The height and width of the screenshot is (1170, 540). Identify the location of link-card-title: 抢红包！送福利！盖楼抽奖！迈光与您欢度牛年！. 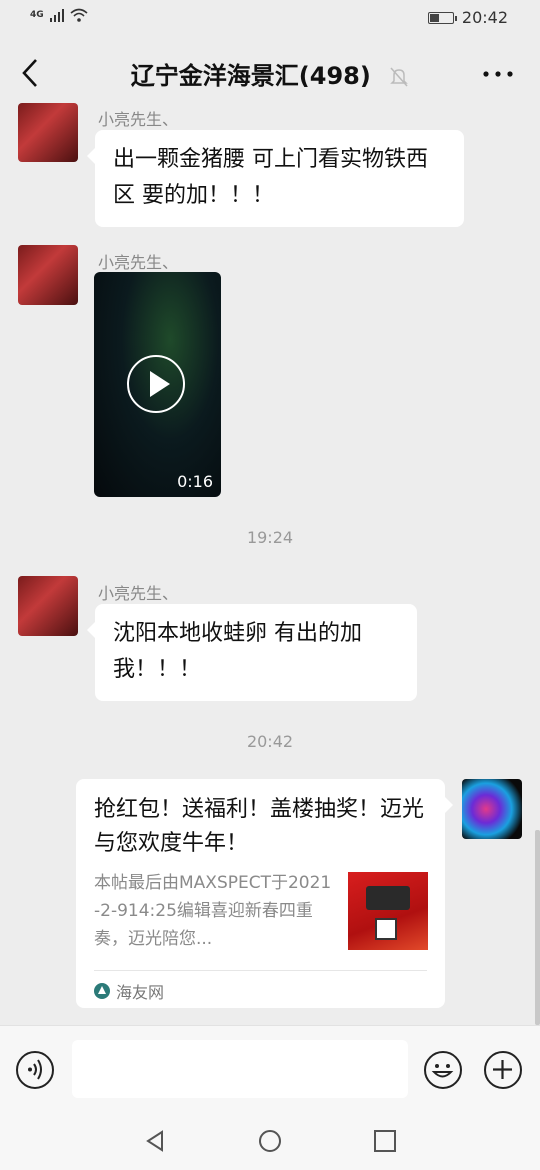
(259, 826).